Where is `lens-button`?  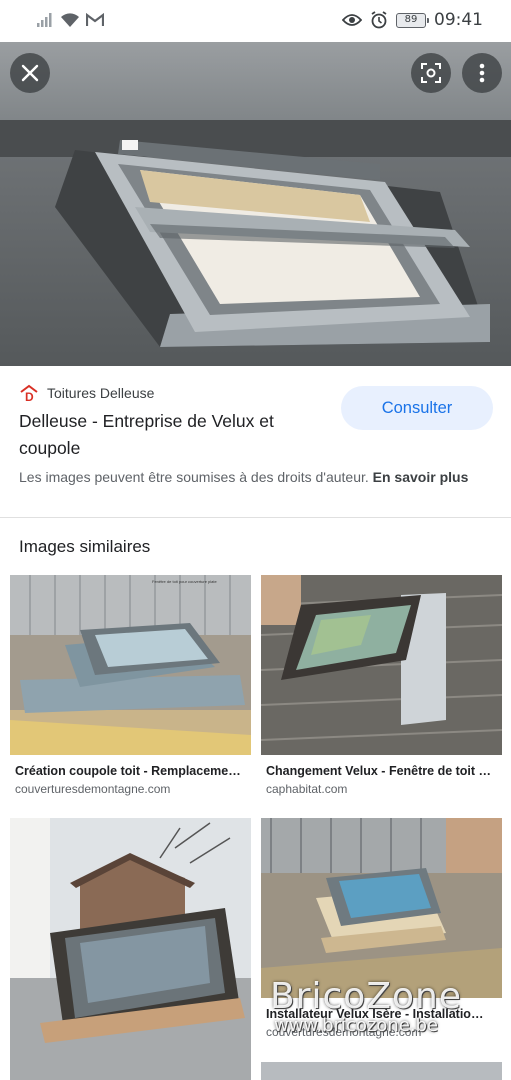
lens-button is located at coordinates (431, 73).